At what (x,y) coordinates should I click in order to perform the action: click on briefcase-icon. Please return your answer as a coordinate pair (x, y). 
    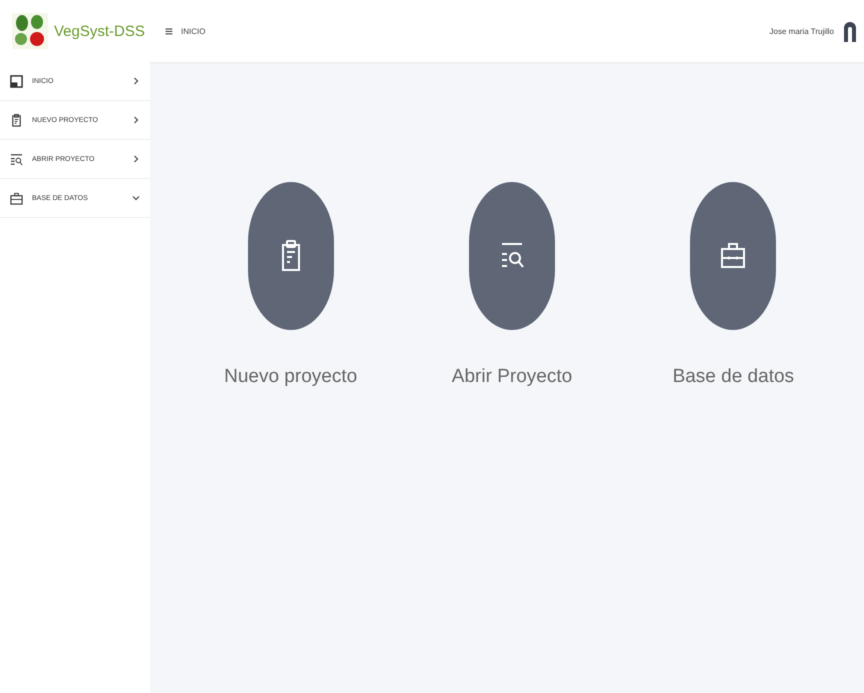
    Looking at the image, I should click on (16, 198).